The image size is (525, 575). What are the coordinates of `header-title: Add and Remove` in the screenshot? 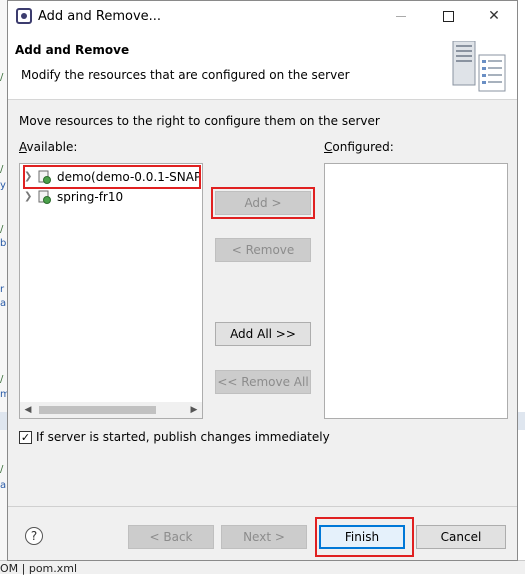 It's located at (72, 50).